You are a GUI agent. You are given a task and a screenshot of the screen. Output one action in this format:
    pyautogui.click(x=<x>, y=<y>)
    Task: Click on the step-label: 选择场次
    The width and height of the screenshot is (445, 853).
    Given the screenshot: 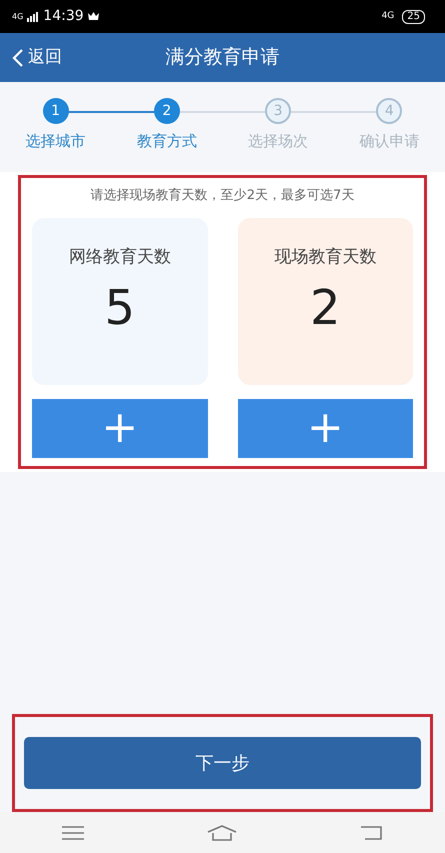 What is the action you would take?
    pyautogui.click(x=278, y=141)
    